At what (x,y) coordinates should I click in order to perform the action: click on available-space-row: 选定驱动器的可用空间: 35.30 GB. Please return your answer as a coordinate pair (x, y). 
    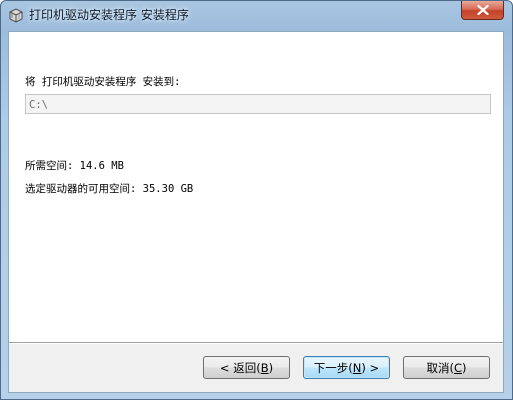
    Looking at the image, I should click on (109, 189).